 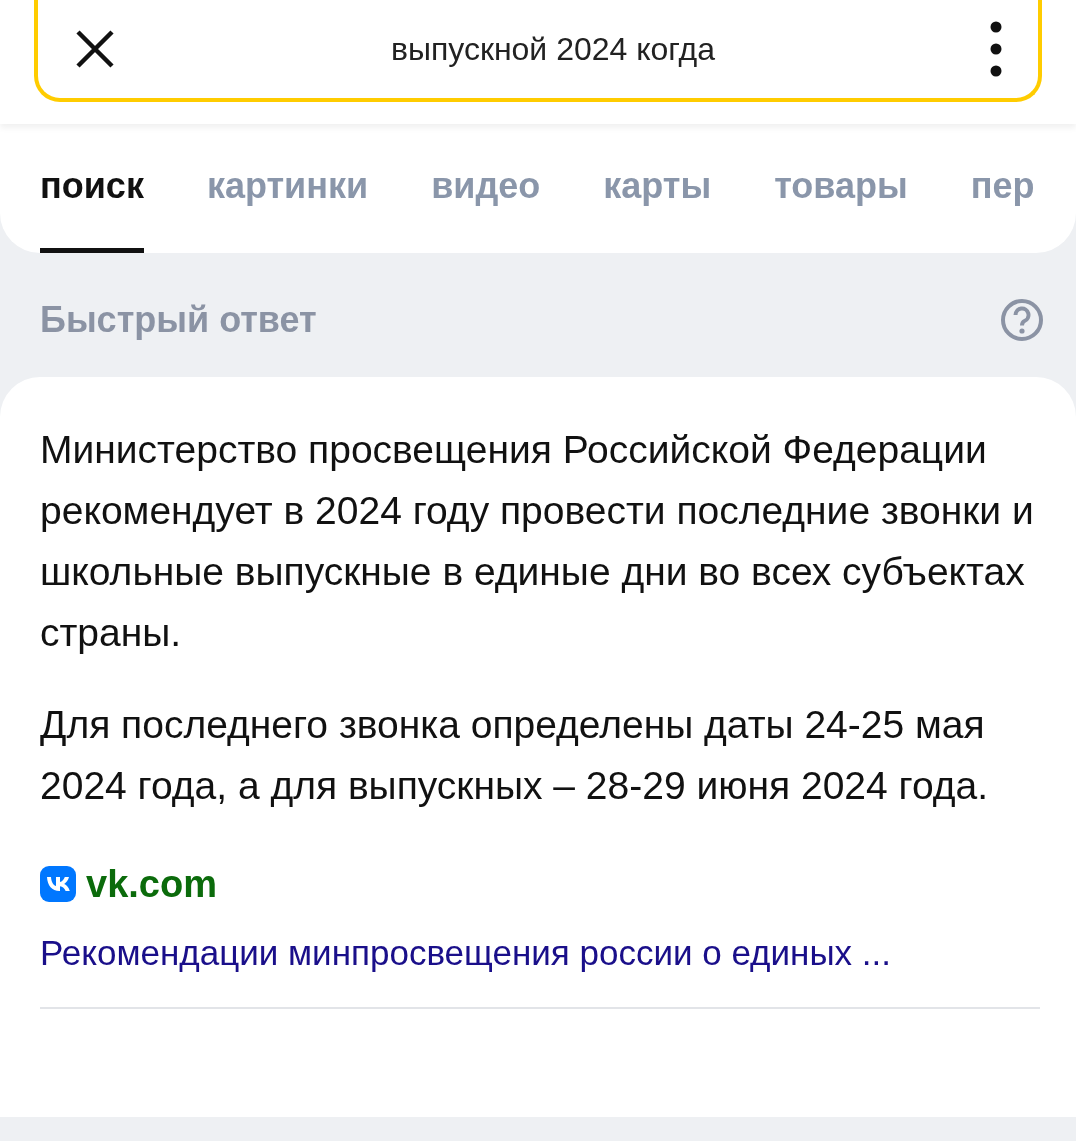 I want to click on search-bar: выпускной 2024 когда, so click(x=538, y=51).